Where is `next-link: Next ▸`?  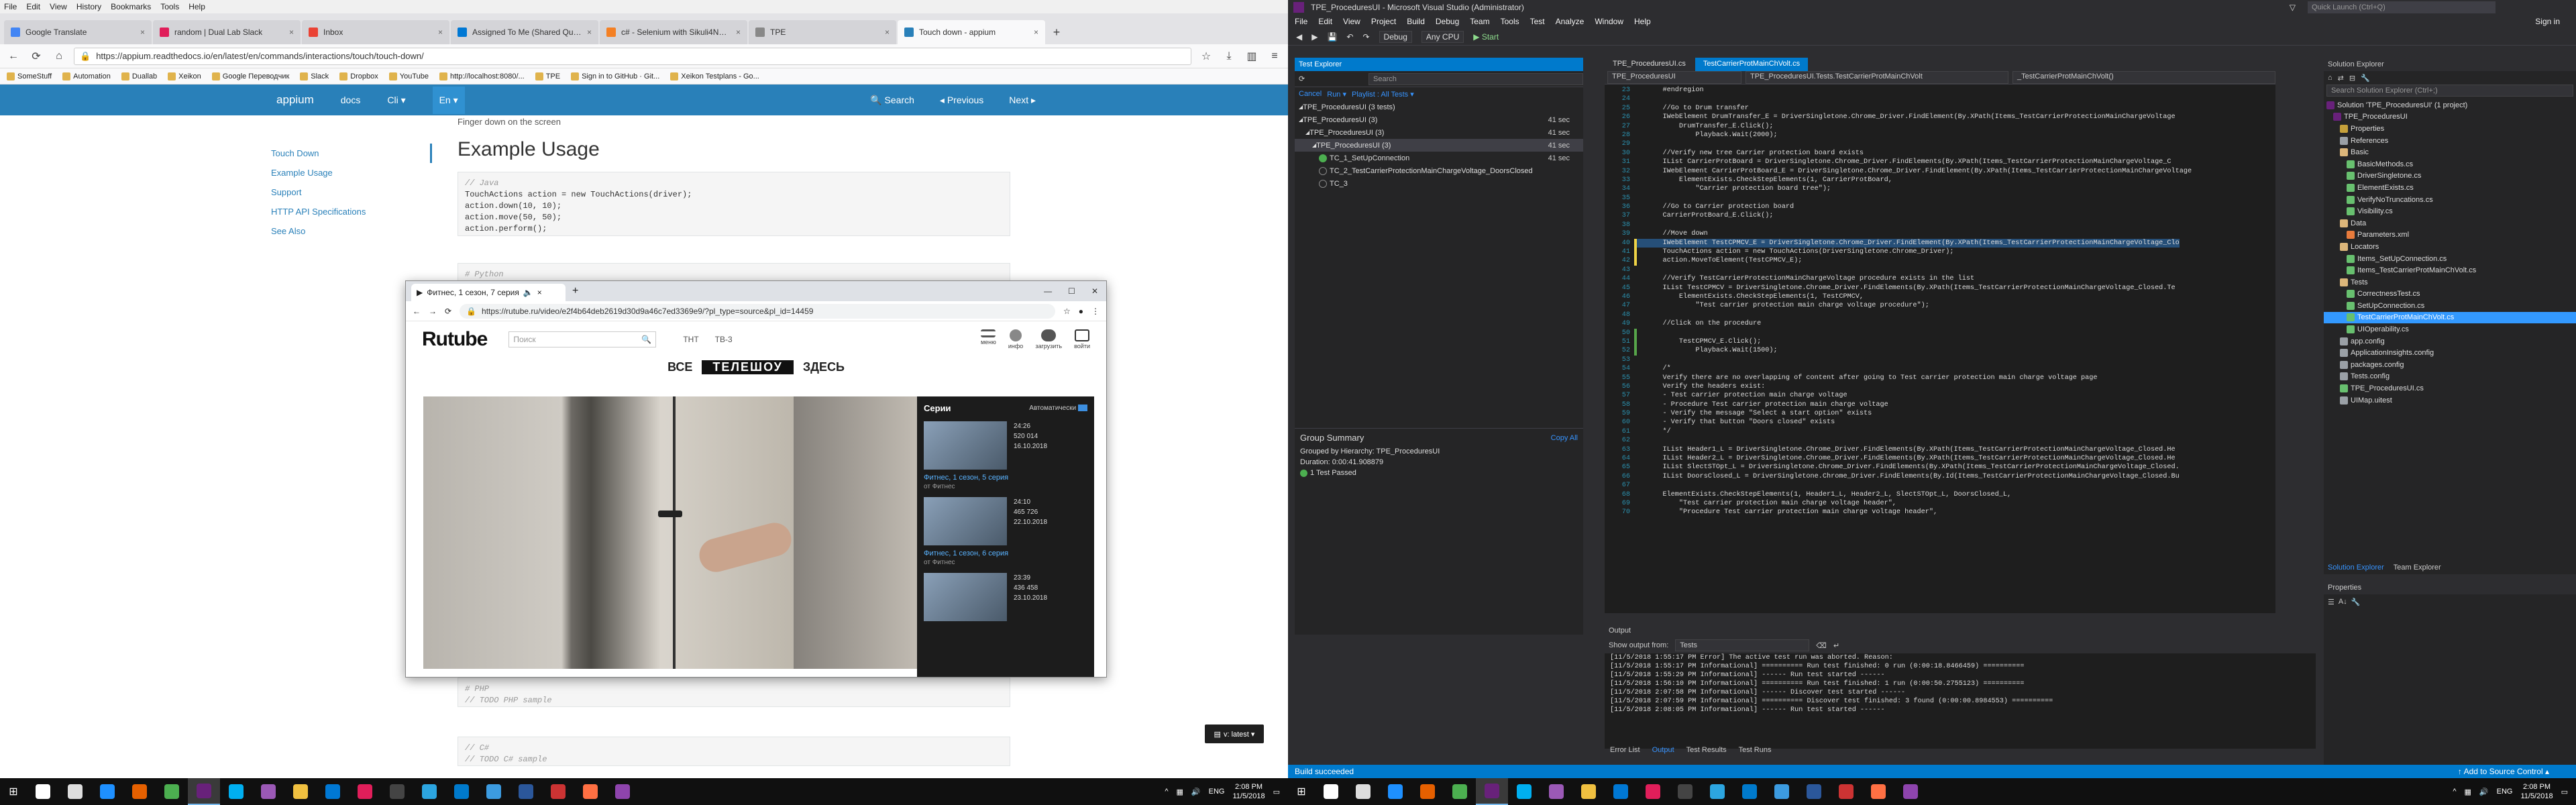 next-link: Next ▸ is located at coordinates (1022, 100).